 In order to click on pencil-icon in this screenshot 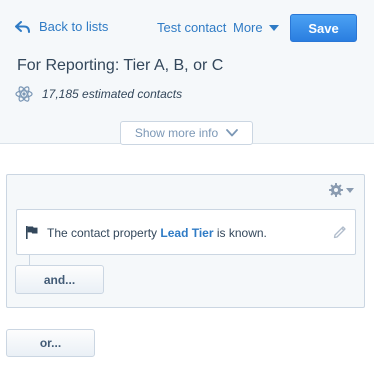, I will do `click(340, 232)`.